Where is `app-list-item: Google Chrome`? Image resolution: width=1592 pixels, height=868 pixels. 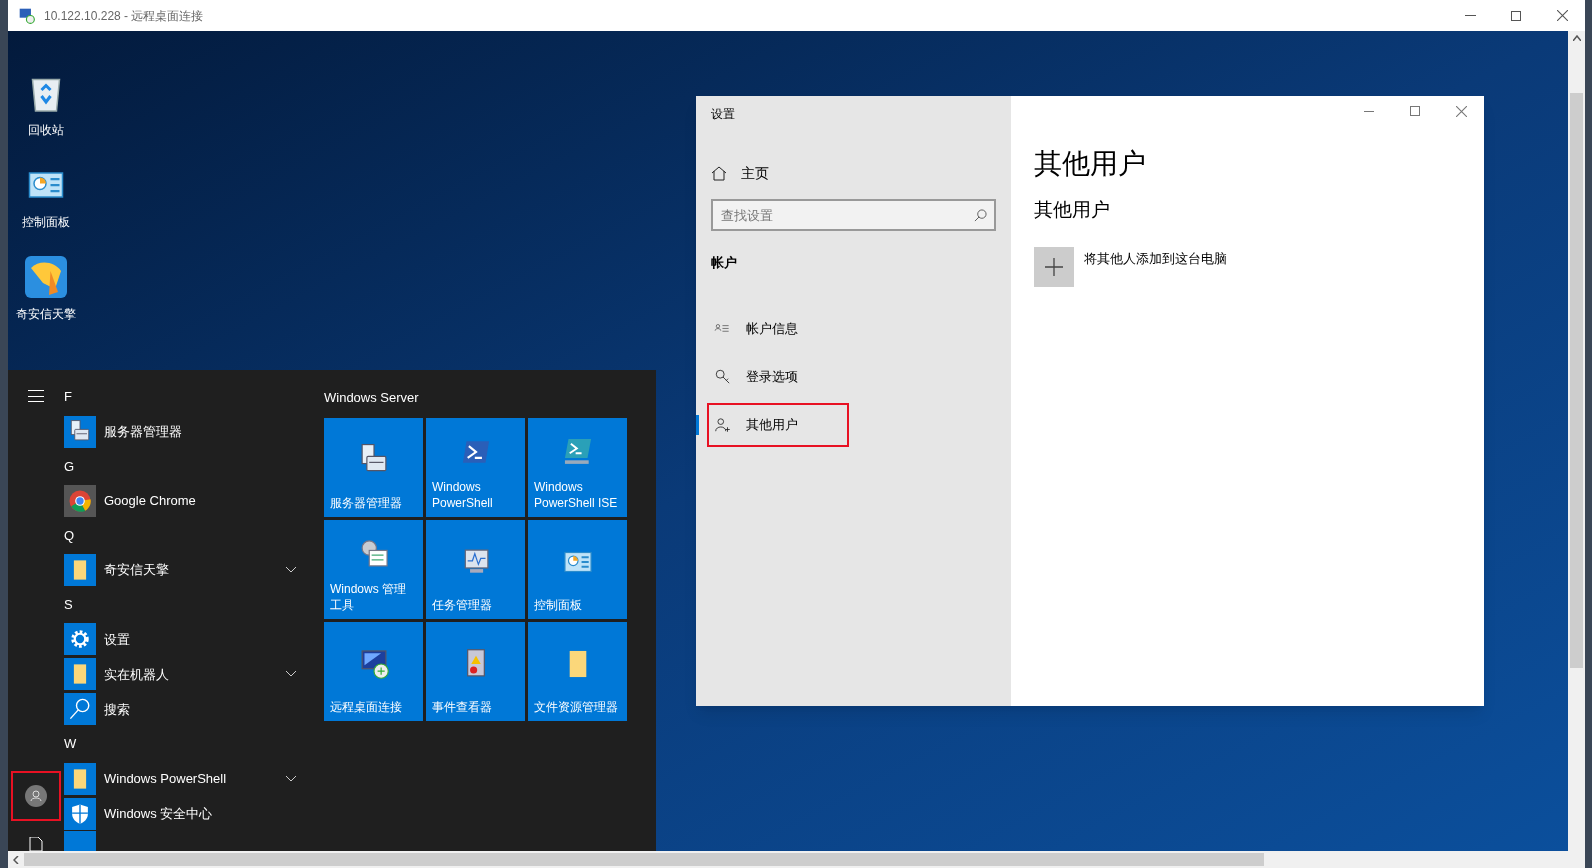 app-list-item: Google Chrome is located at coordinates (186, 501).